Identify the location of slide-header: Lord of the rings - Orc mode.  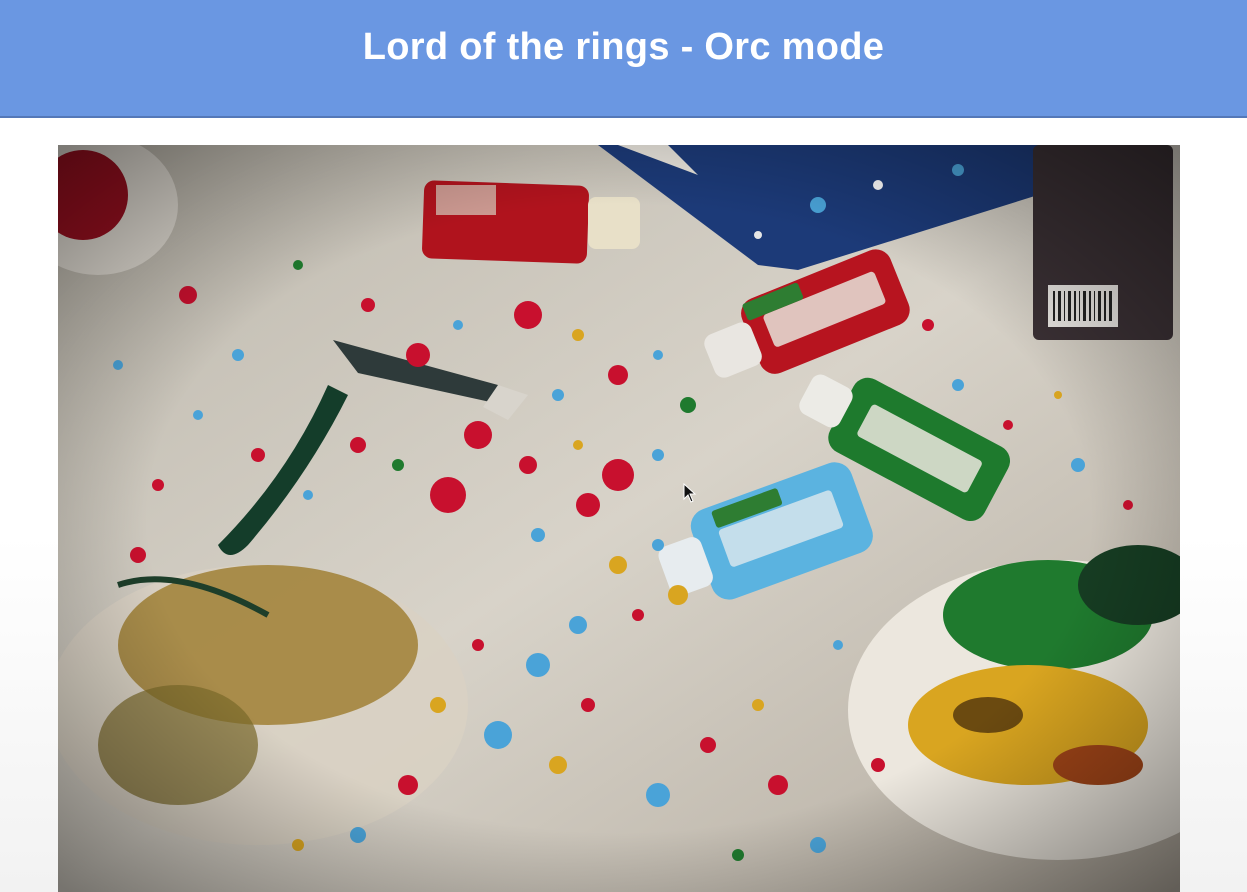
(623, 59).